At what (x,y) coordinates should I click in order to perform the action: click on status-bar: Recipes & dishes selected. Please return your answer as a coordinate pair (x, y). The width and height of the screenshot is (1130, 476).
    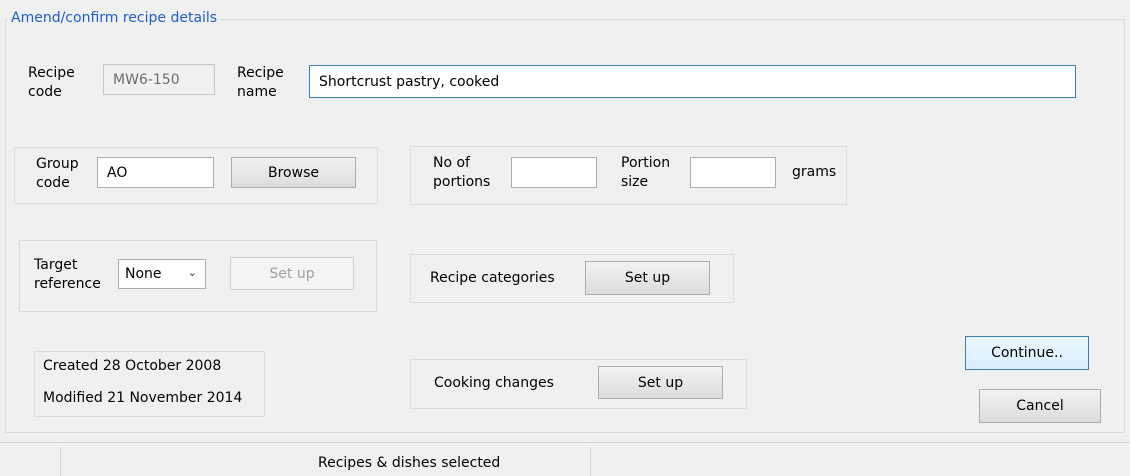
    Looking at the image, I should click on (565, 459).